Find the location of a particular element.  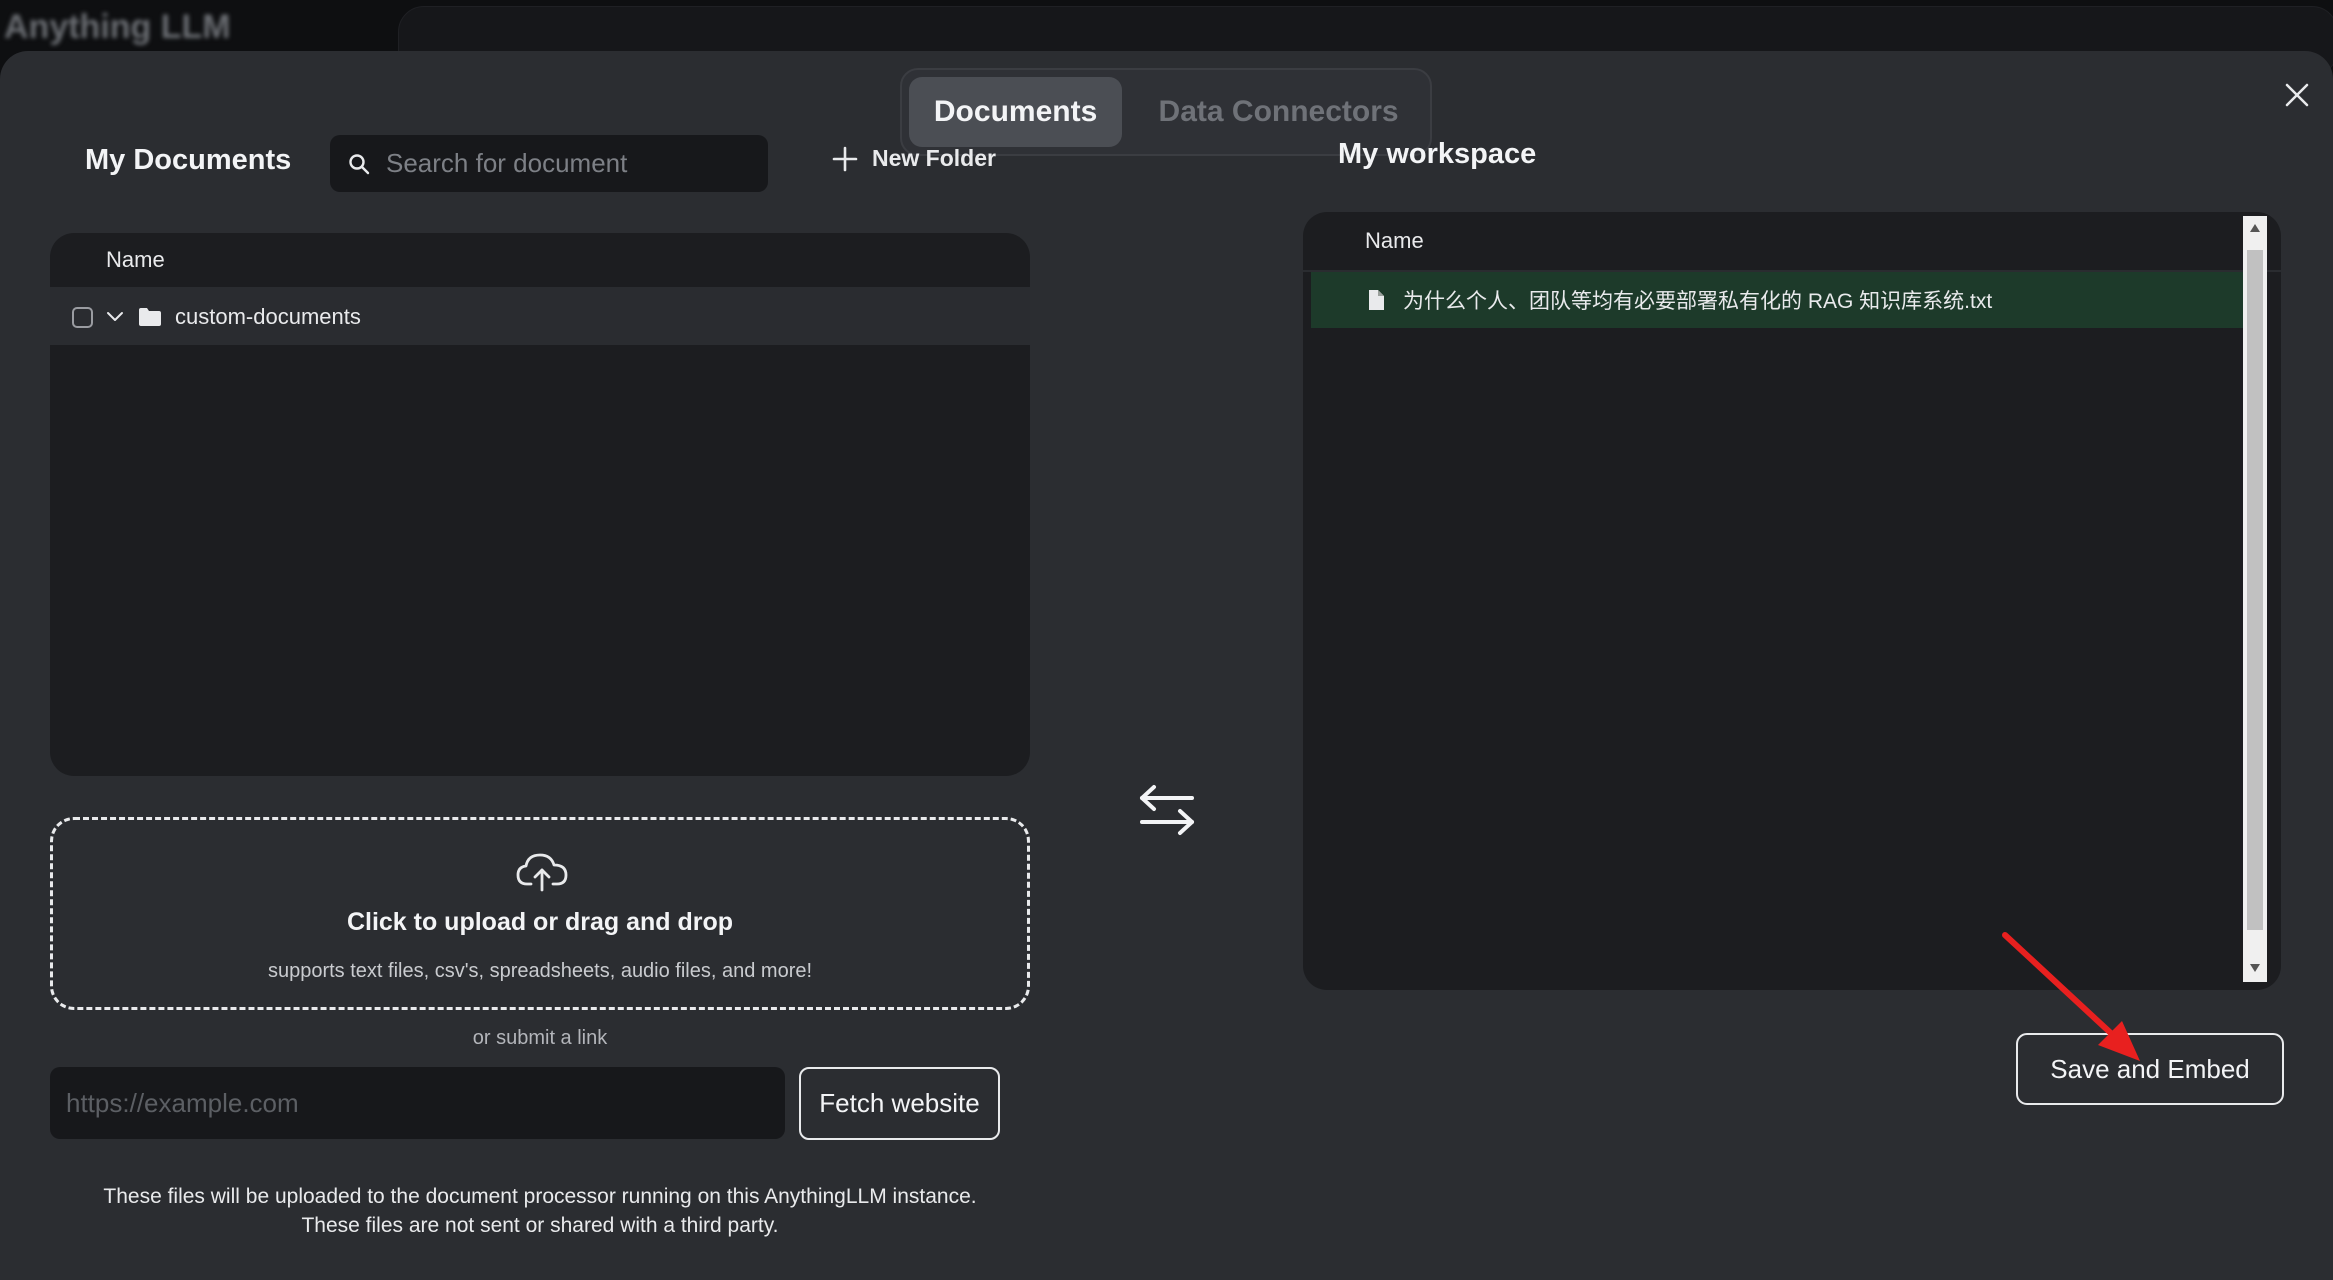

workspace-scrollbar is located at coordinates (2255, 599).